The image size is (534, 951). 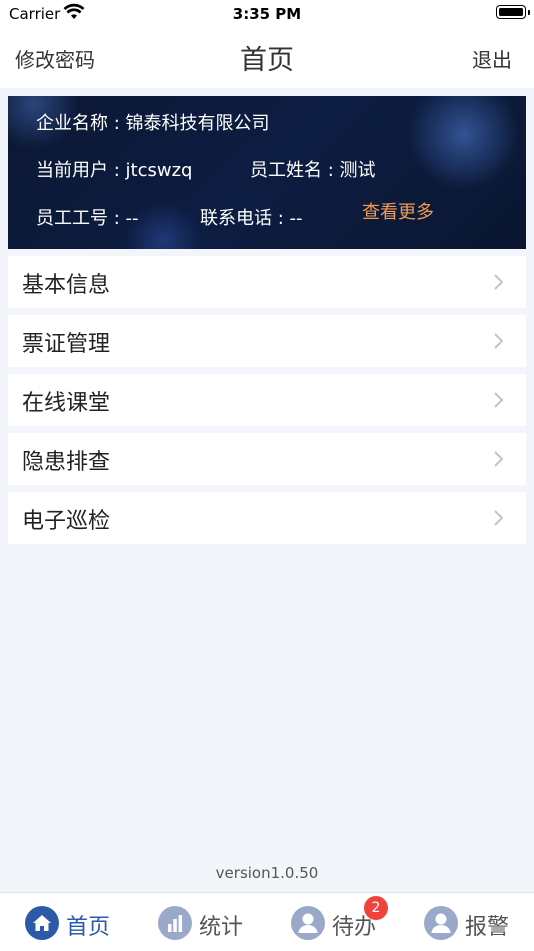 I want to click on phone-row: 联系电话 : --, so click(x=251, y=218).